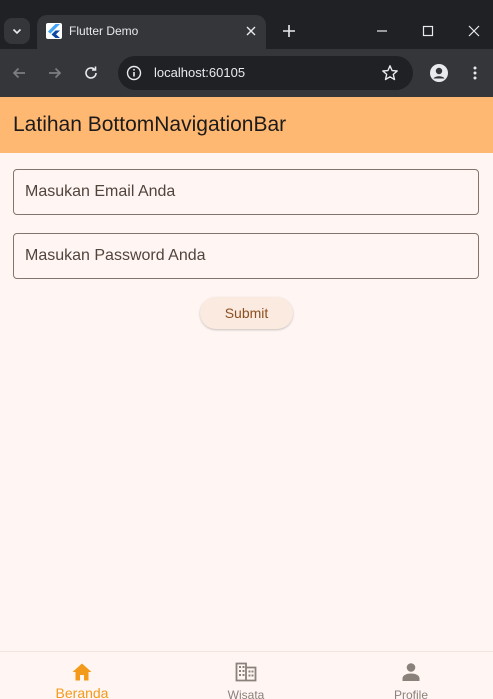 Image resolution: width=493 pixels, height=699 pixels. I want to click on reload-button, so click(91, 73).